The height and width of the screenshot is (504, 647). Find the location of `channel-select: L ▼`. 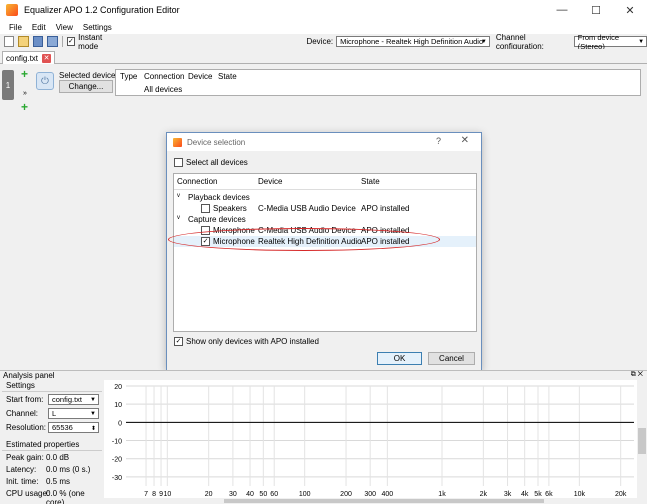

channel-select: L ▼ is located at coordinates (73, 413).